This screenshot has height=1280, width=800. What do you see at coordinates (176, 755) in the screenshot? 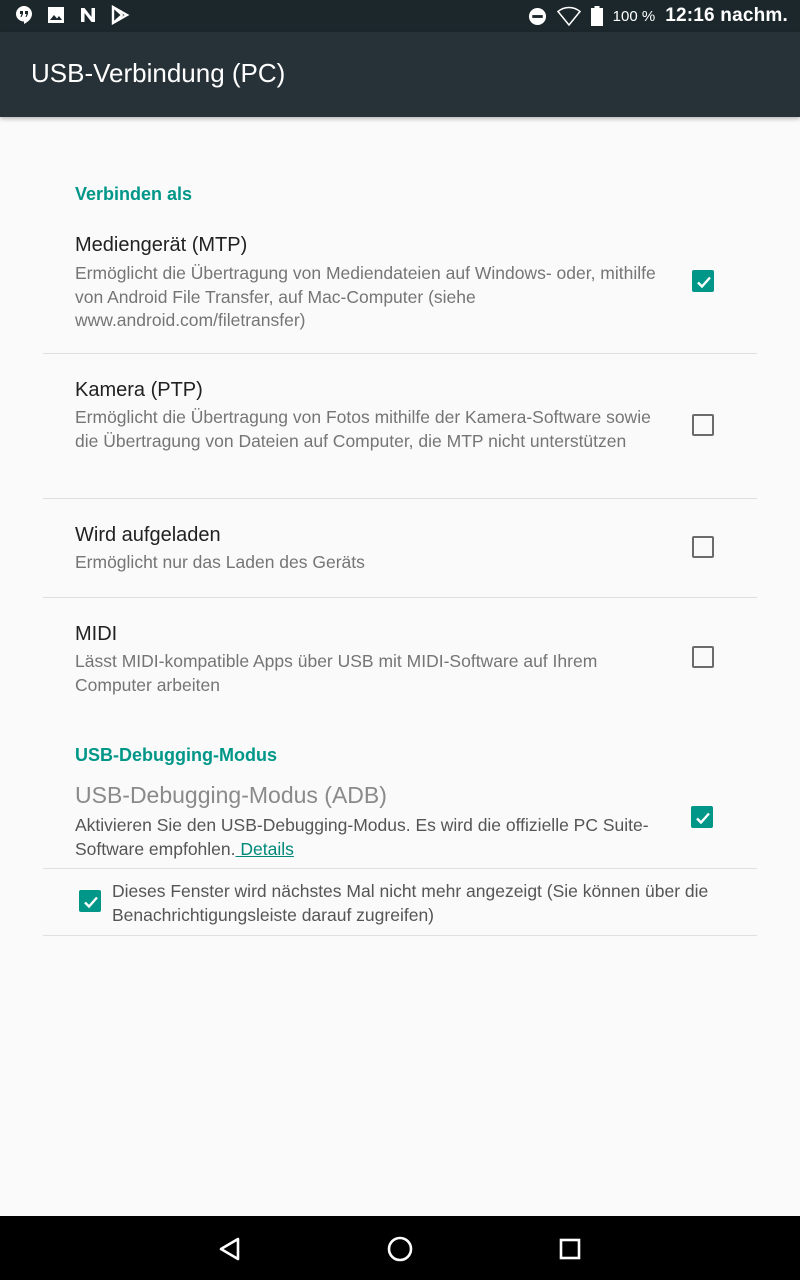
I see `section-header-debugging: USB-Debugging-Modus` at bounding box center [176, 755].